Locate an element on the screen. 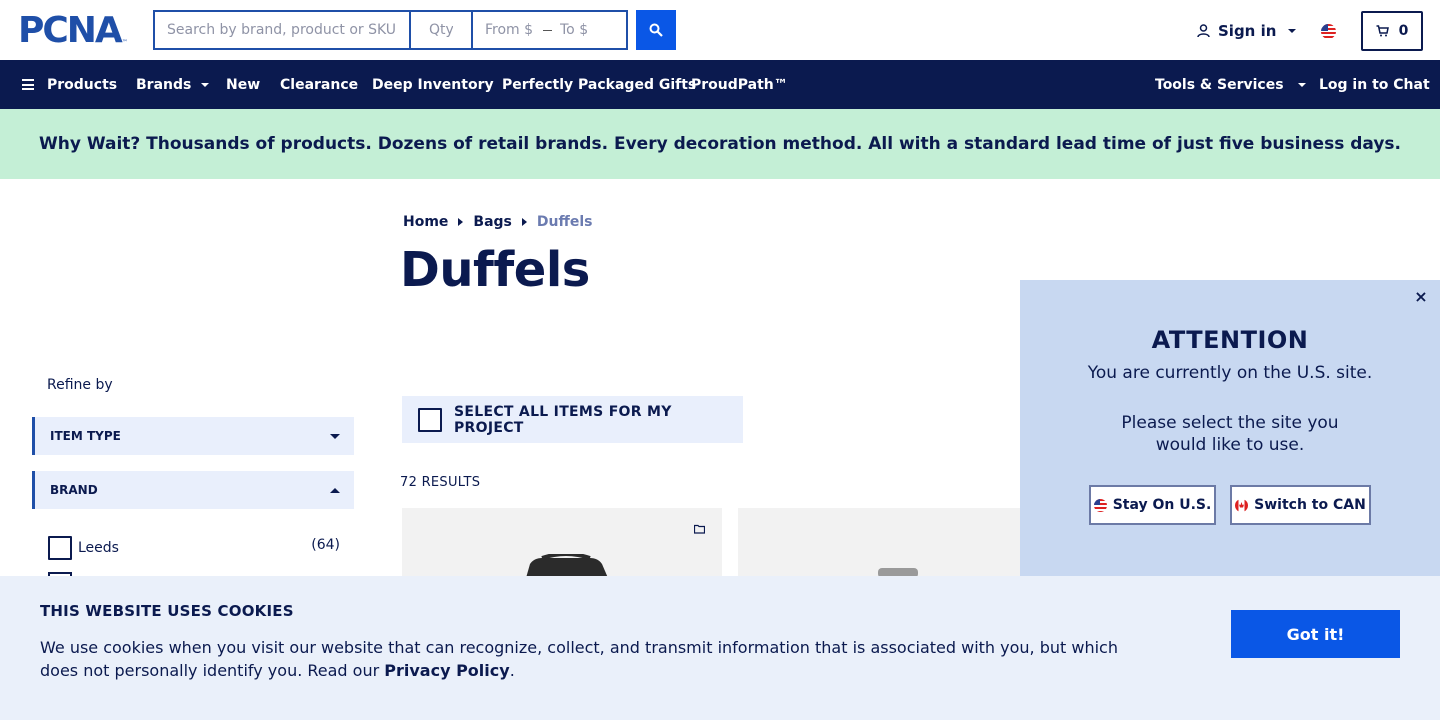 The image size is (1440, 720). price-range is located at coordinates (550, 30).